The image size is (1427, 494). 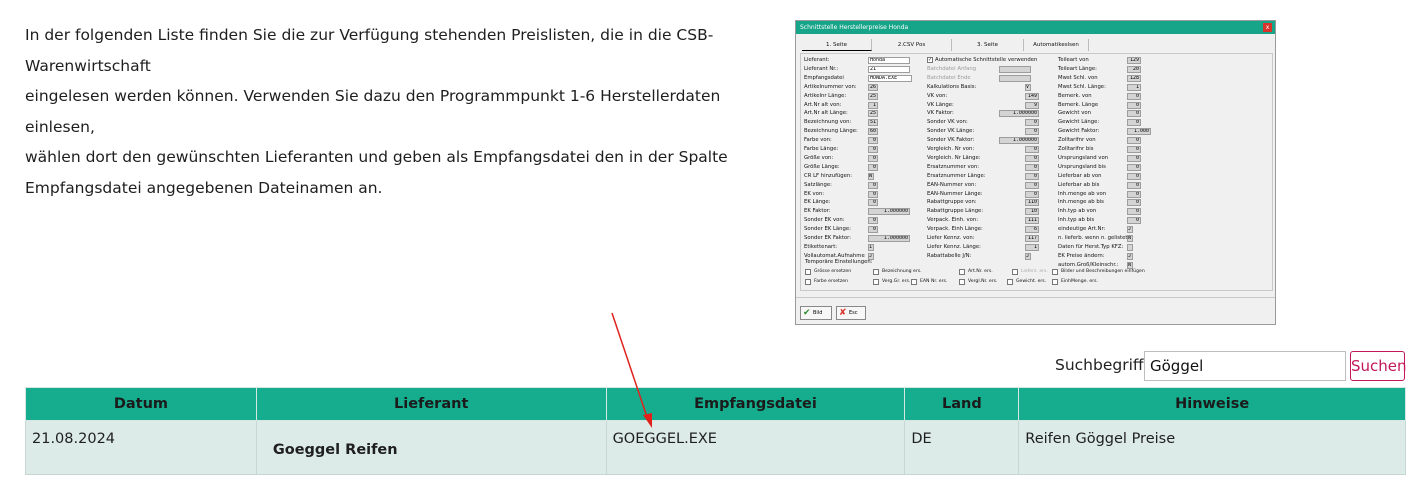 What do you see at coordinates (826, 113) in the screenshot?
I see `field-label: Art.Nr alt Länge:` at bounding box center [826, 113].